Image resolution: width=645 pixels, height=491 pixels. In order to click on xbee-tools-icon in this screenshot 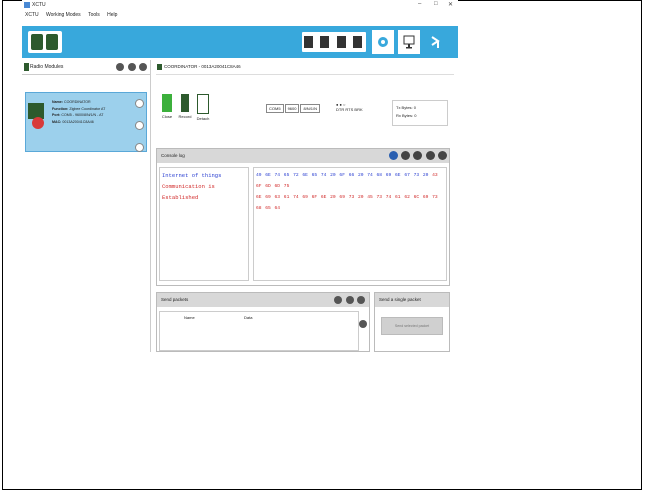, I will do `click(308, 42)`.